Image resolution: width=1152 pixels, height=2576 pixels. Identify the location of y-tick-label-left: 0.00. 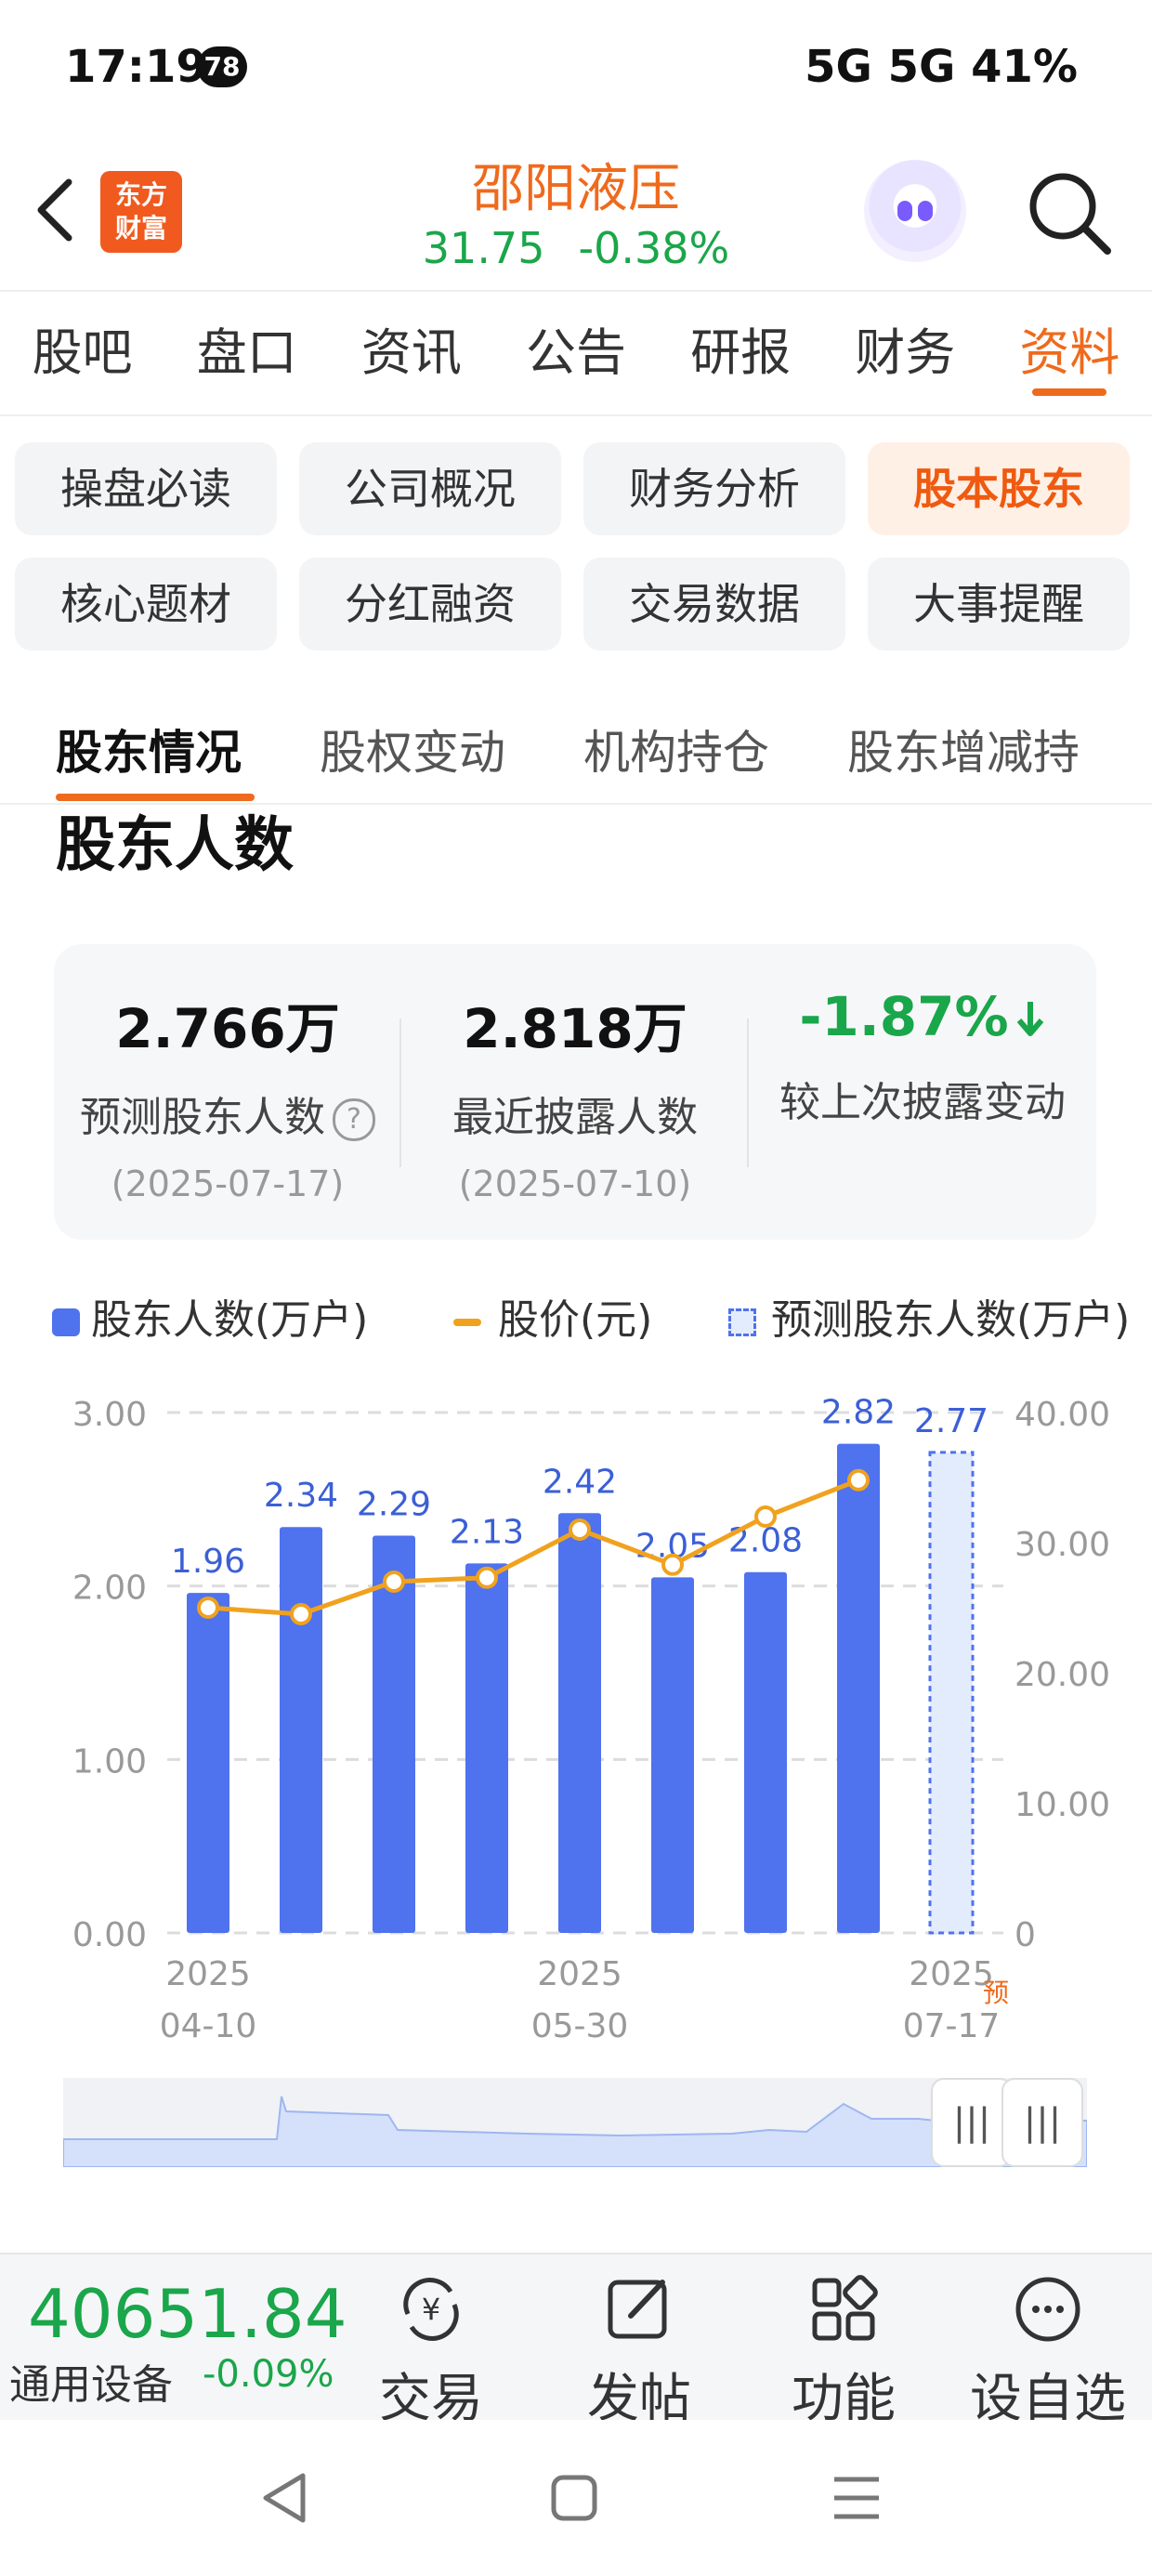
(109, 1935).